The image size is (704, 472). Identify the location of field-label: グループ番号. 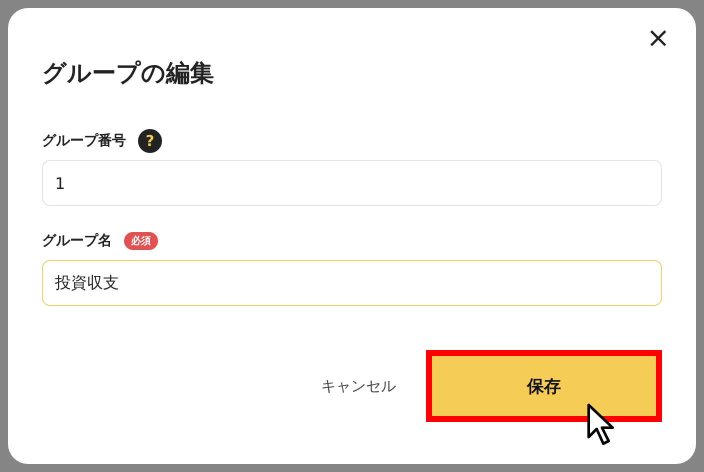
(84, 141).